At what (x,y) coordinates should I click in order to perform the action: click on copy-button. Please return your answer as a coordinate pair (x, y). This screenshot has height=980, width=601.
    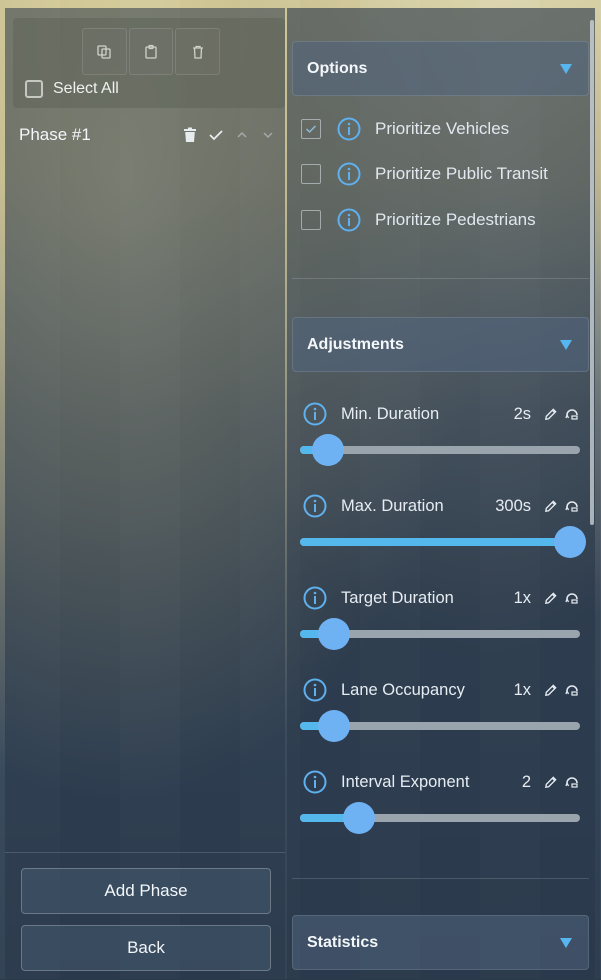
    Looking at the image, I should click on (104, 51).